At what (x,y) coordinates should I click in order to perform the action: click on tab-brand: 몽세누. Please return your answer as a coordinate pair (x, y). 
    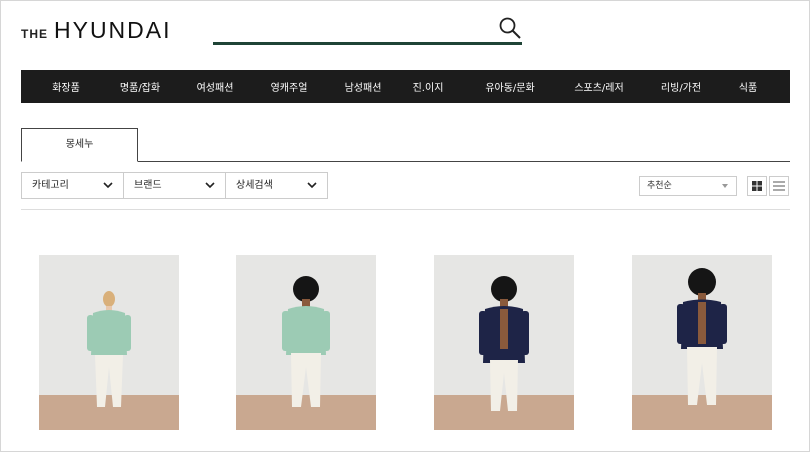
    Looking at the image, I should click on (79, 145).